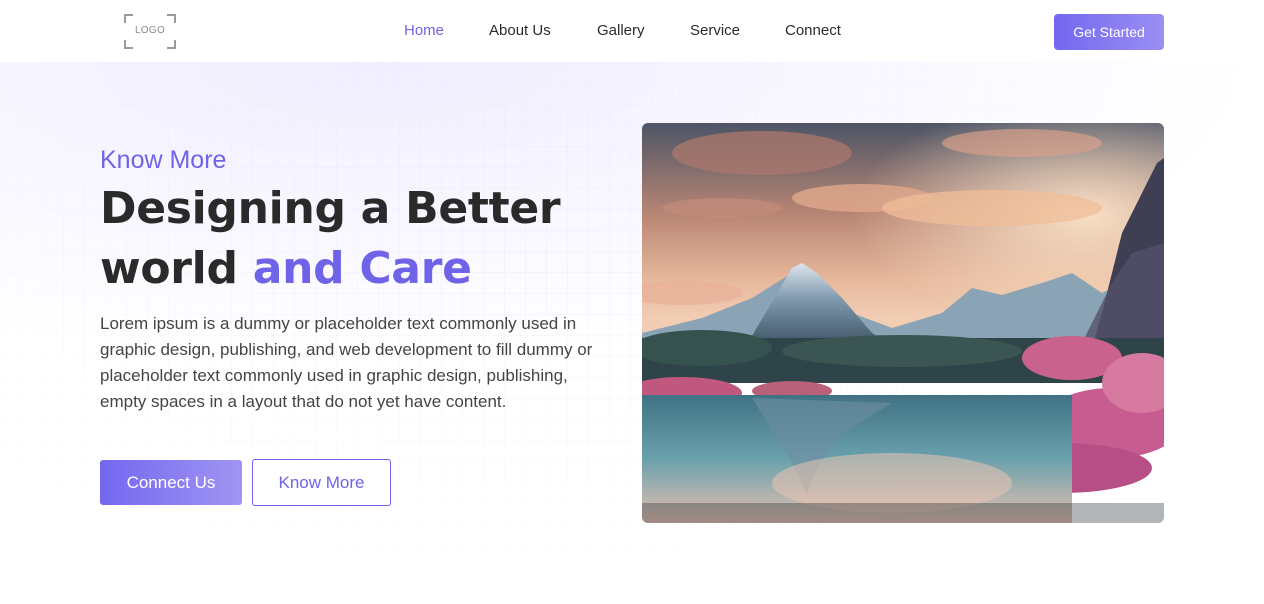 Image resolution: width=1264 pixels, height=604 pixels. What do you see at coordinates (362, 268) in the screenshot?
I see `headline-accent: and Care` at bounding box center [362, 268].